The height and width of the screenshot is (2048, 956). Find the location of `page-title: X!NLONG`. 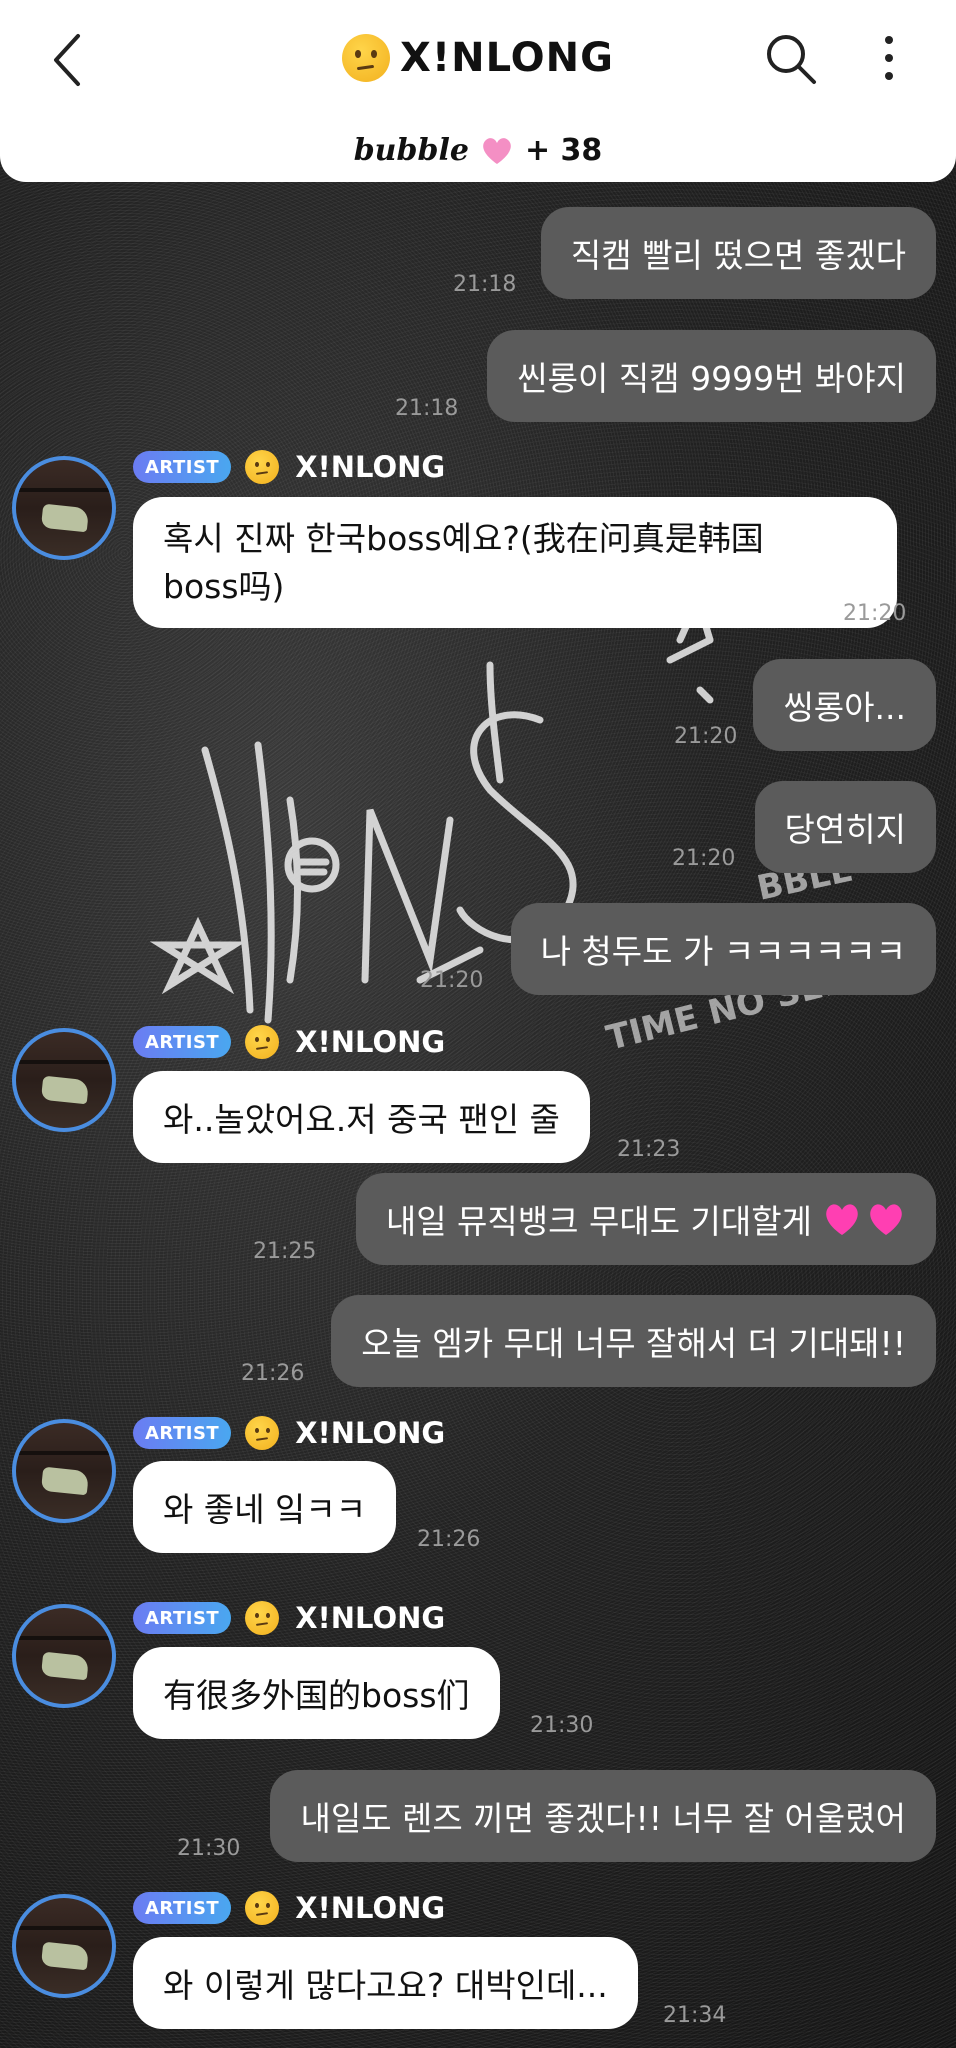

page-title: X!NLONG is located at coordinates (507, 58).